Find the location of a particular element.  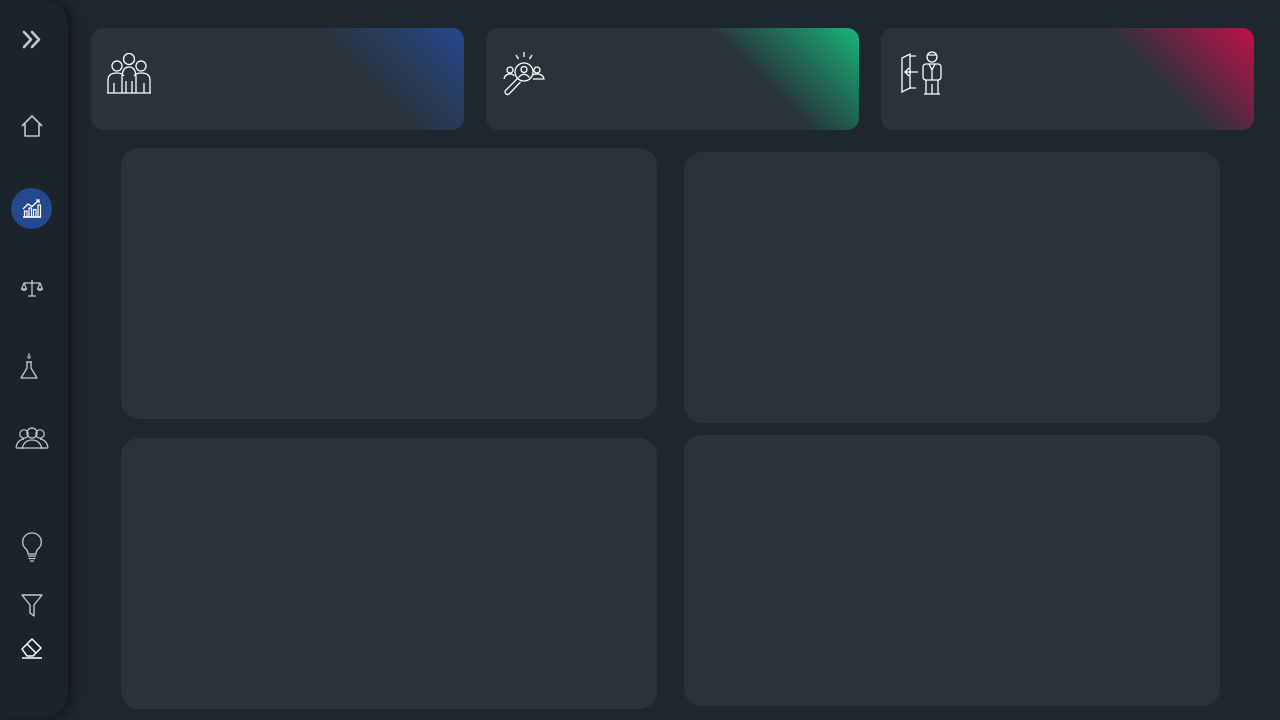

expand-chevrons-icon is located at coordinates (31, 39).